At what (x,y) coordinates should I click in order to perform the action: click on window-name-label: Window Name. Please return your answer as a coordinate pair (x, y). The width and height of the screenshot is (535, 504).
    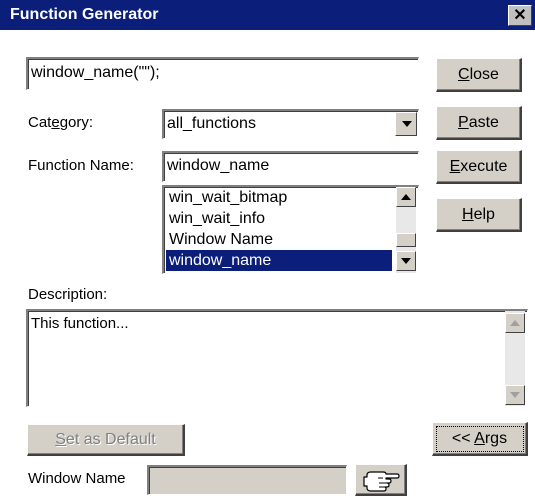
    Looking at the image, I should click on (77, 478).